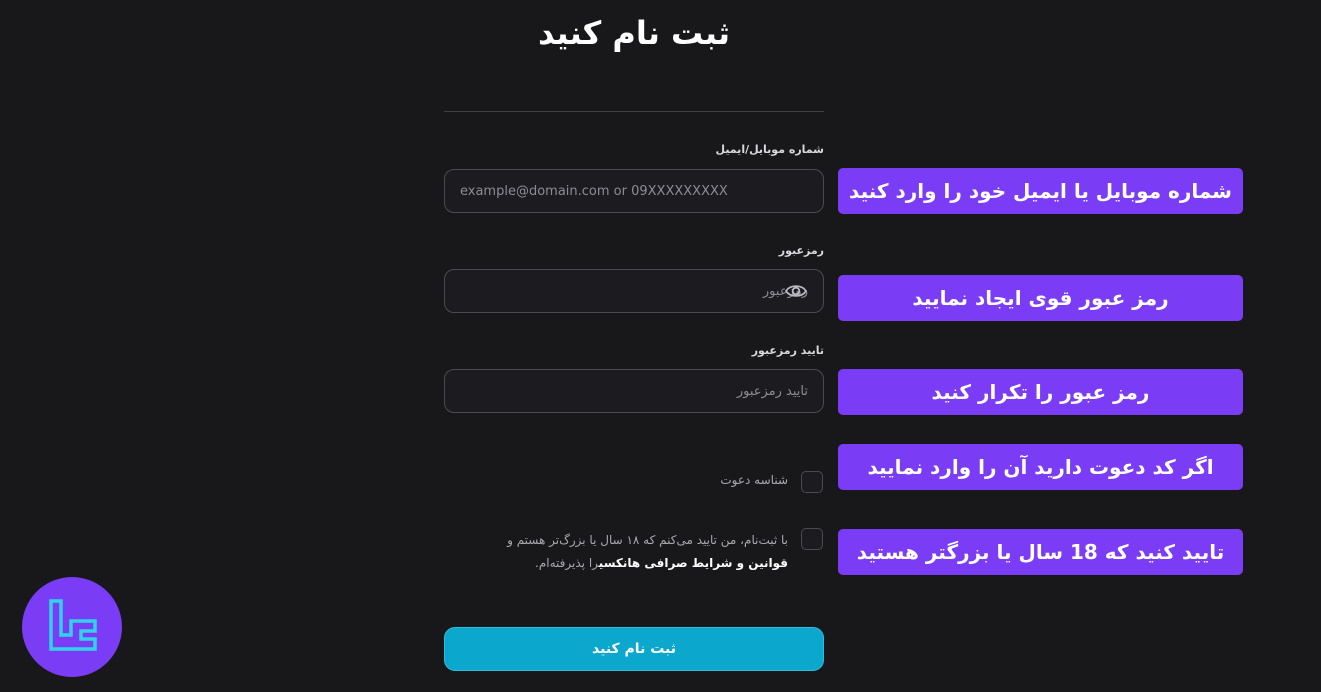 The image size is (1321, 692). I want to click on page-title: ثبت نام کنید, so click(634, 33).